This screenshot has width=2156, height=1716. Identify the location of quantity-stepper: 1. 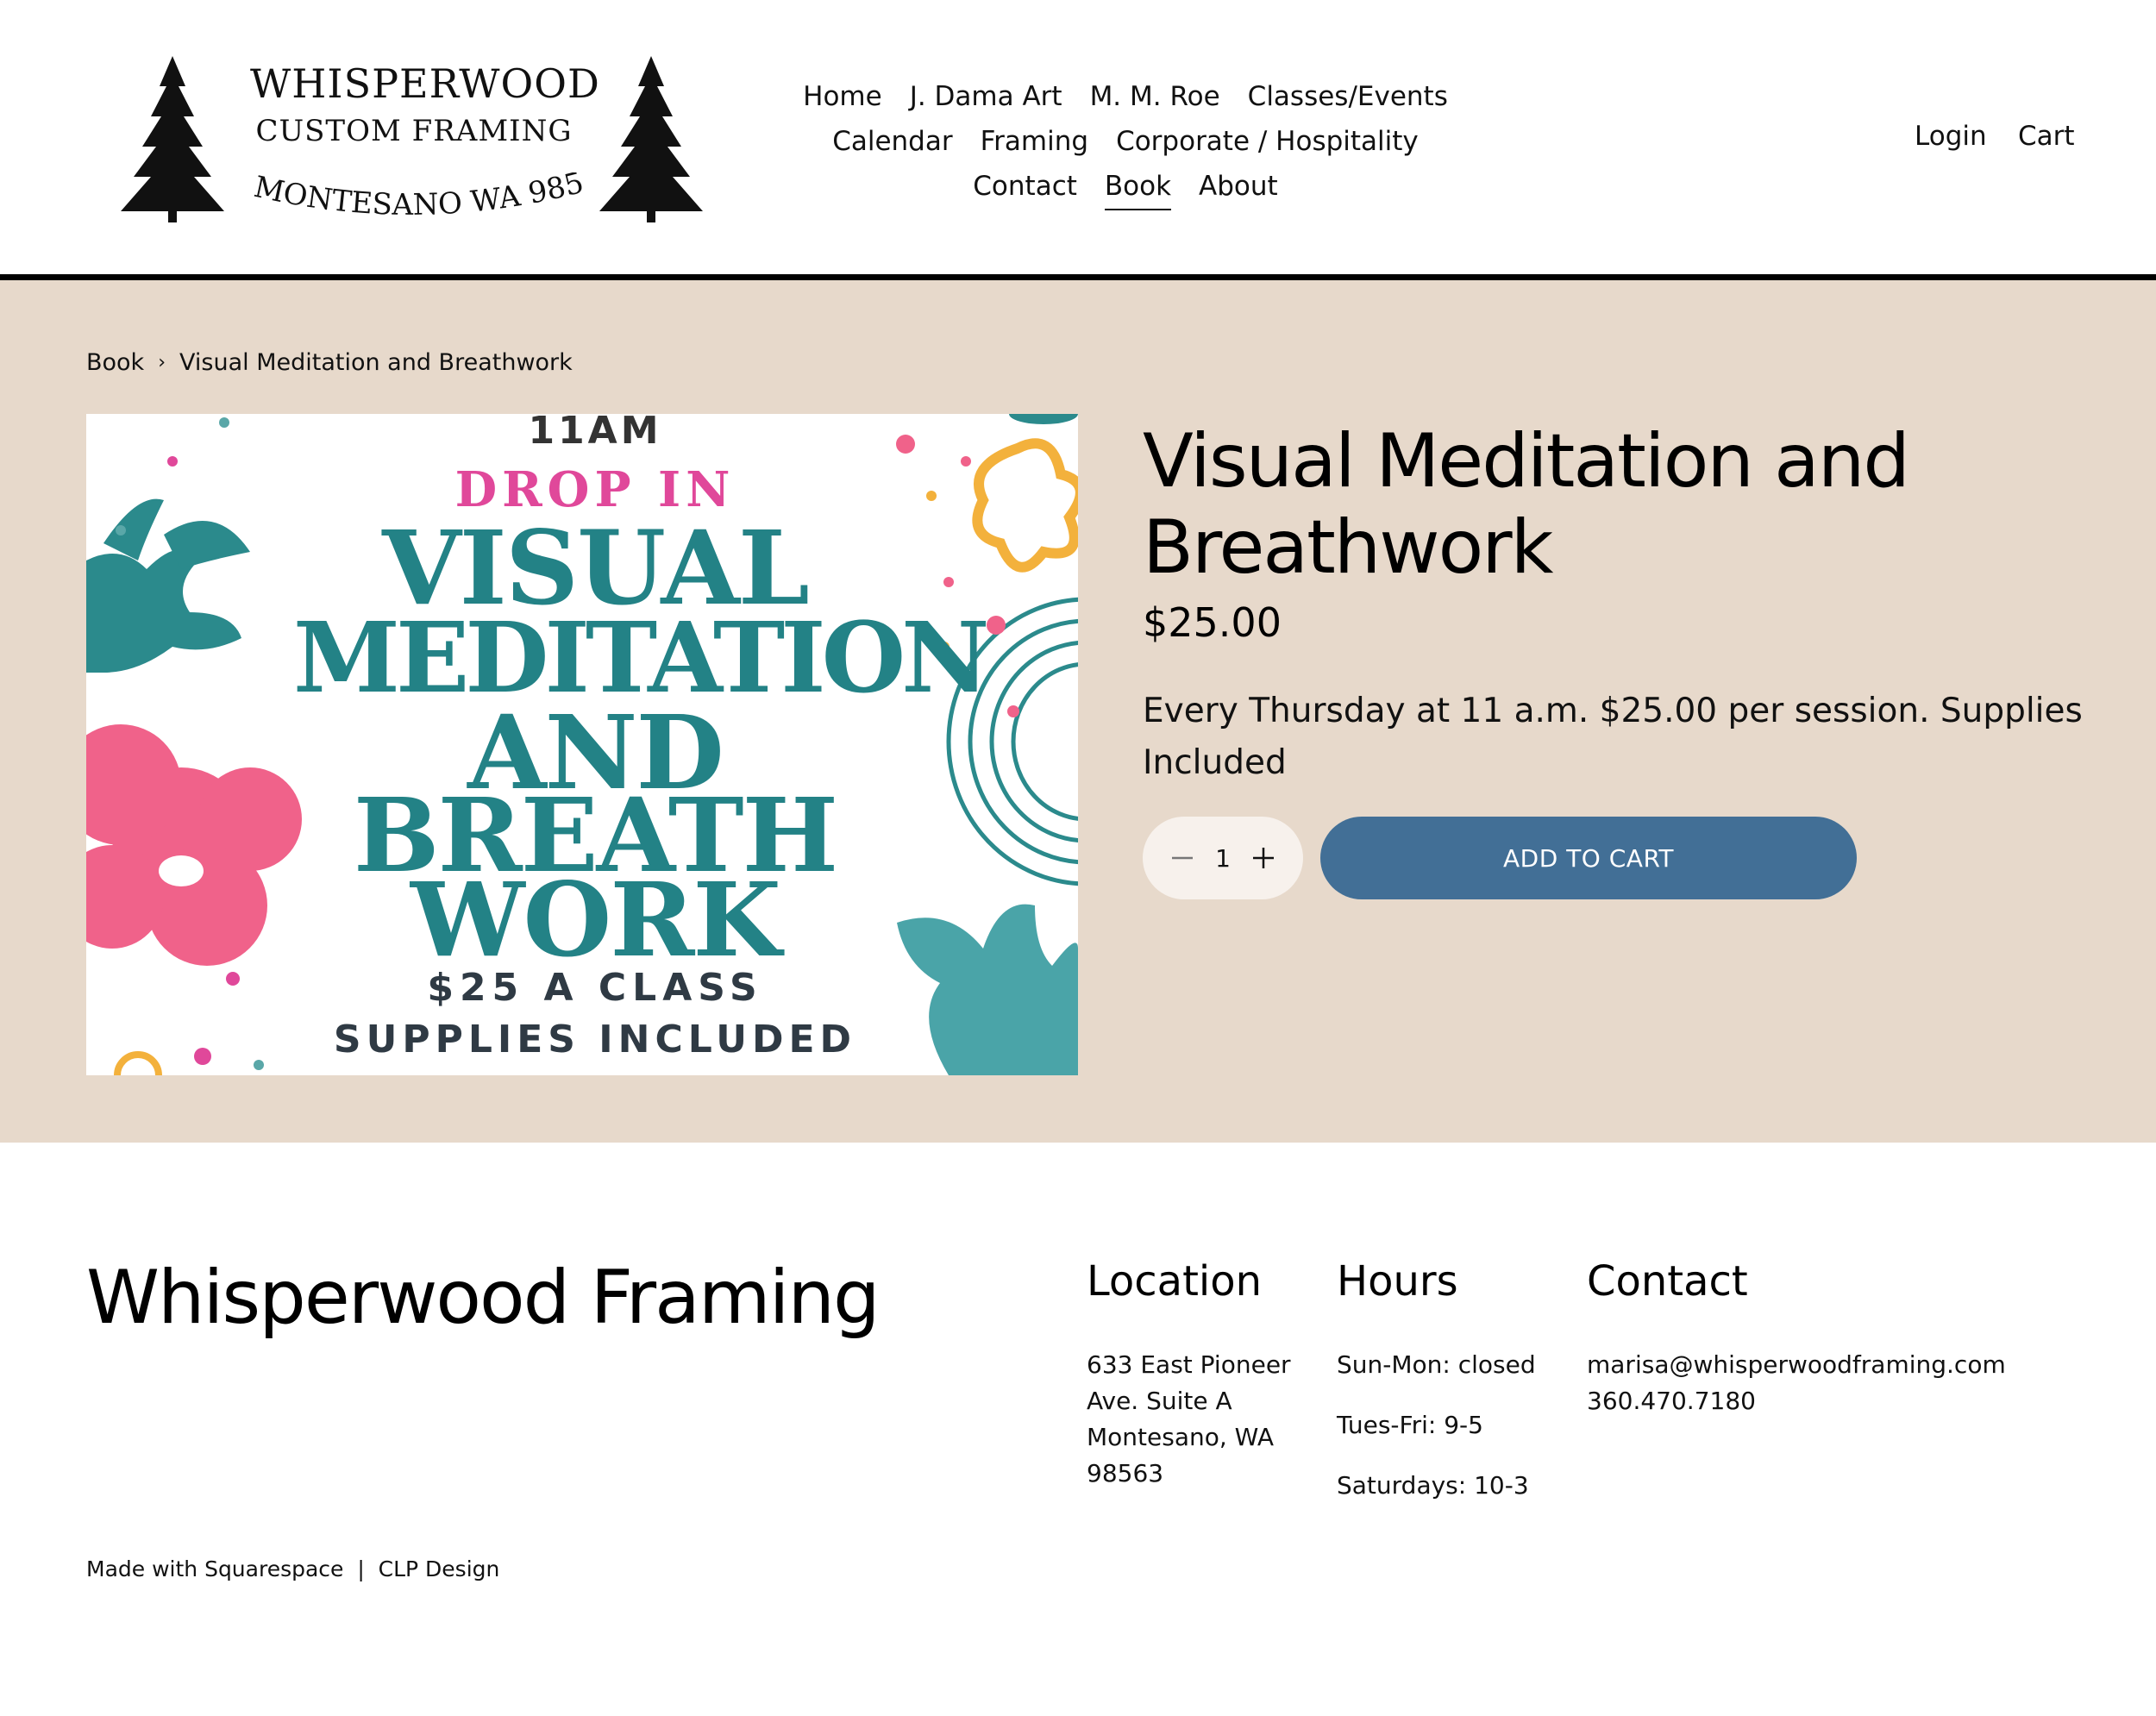
(1223, 858).